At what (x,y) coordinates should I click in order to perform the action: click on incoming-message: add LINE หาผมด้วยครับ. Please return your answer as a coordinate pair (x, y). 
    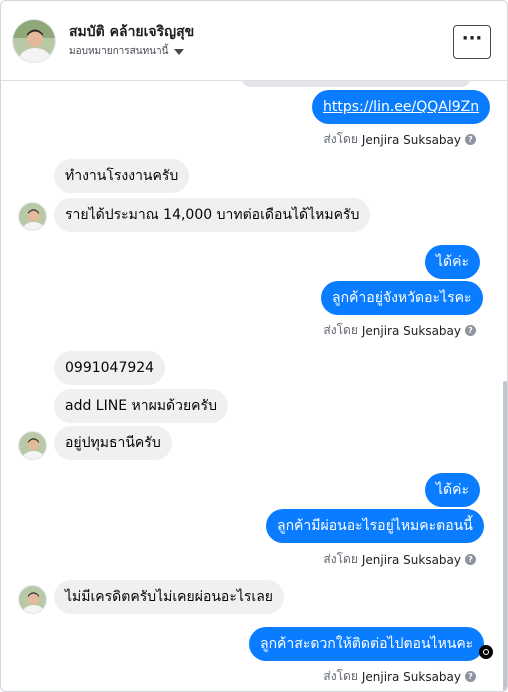
    Looking at the image, I should click on (141, 406).